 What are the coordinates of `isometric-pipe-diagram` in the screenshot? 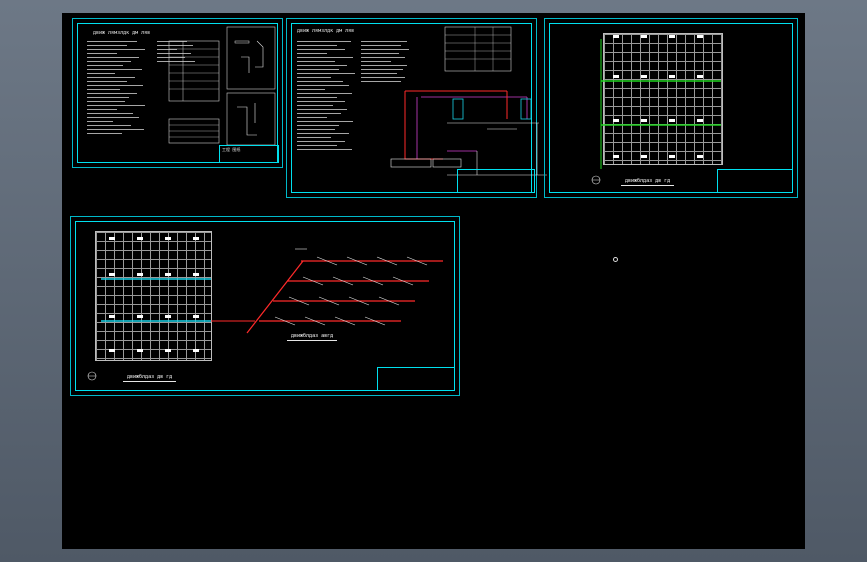 It's located at (344, 291).